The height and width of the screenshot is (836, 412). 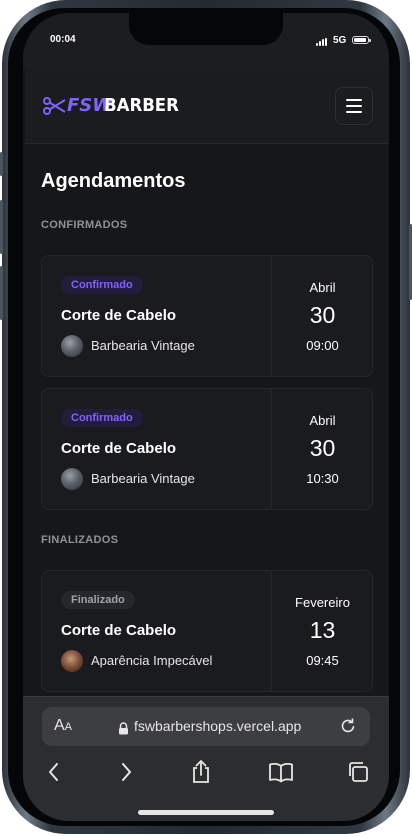 I want to click on booking-day: 13, so click(x=322, y=630).